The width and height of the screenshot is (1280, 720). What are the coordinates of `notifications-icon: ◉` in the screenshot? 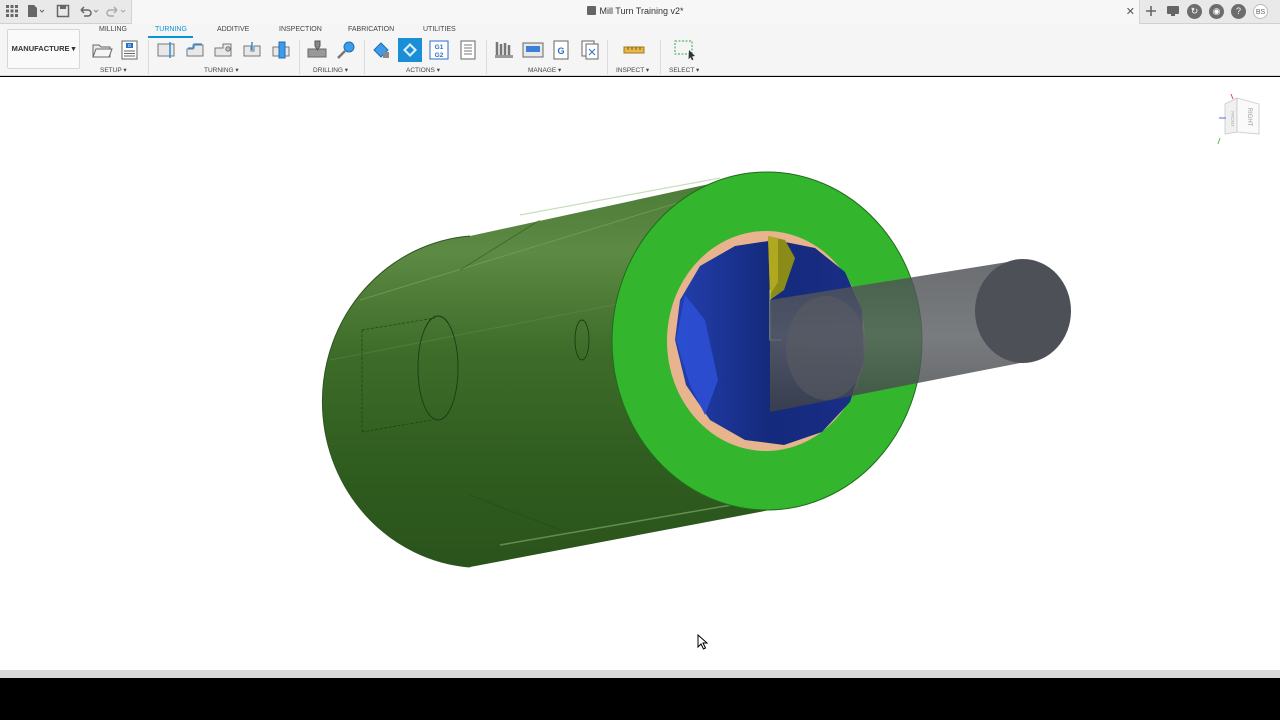 It's located at (1216, 11).